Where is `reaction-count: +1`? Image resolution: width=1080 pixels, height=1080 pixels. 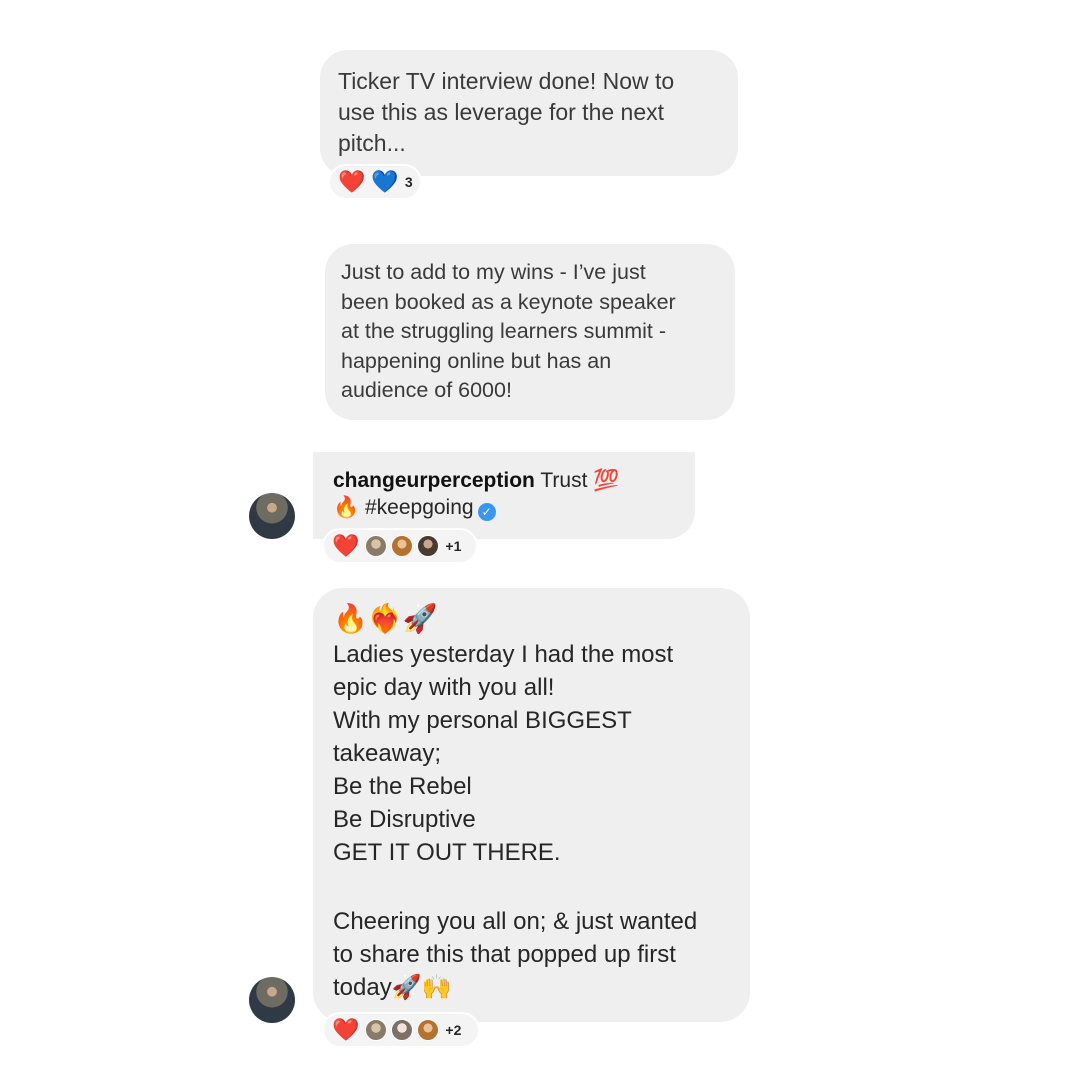
reaction-count: +1 is located at coordinates (453, 546).